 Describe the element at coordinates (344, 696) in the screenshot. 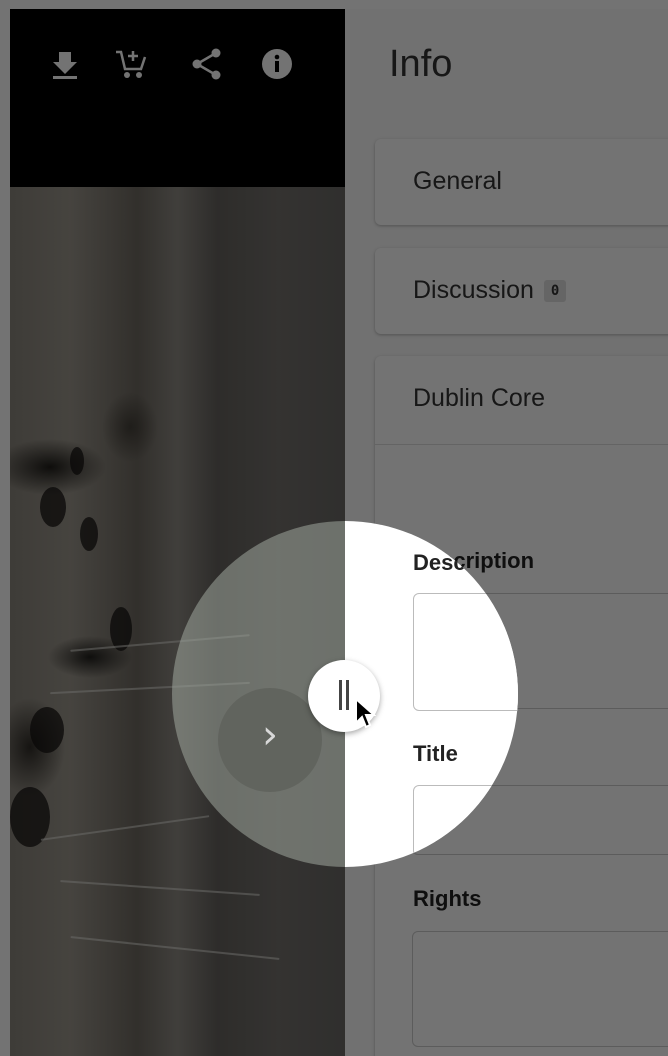

I see `split-drag-handle` at that location.